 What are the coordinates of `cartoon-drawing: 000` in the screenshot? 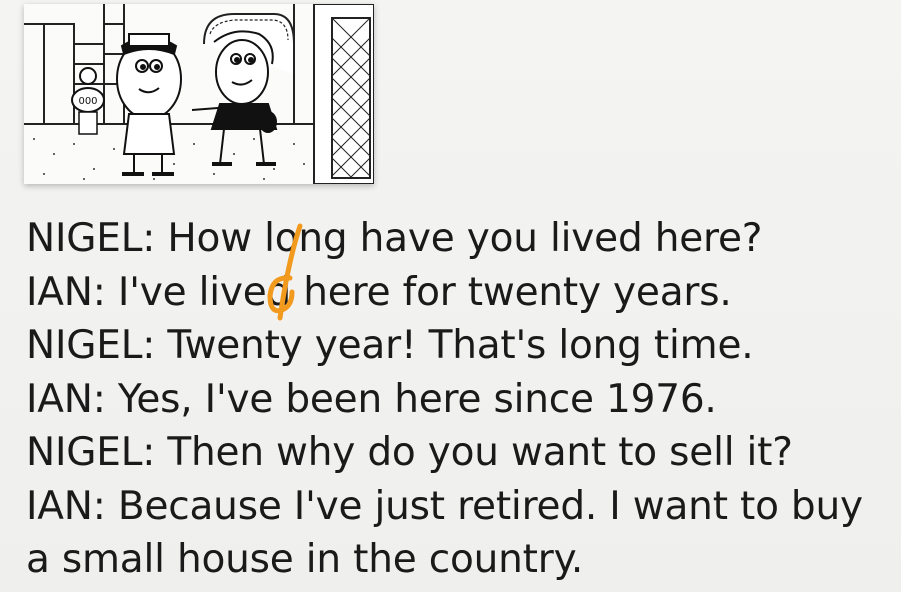 It's located at (199, 94).